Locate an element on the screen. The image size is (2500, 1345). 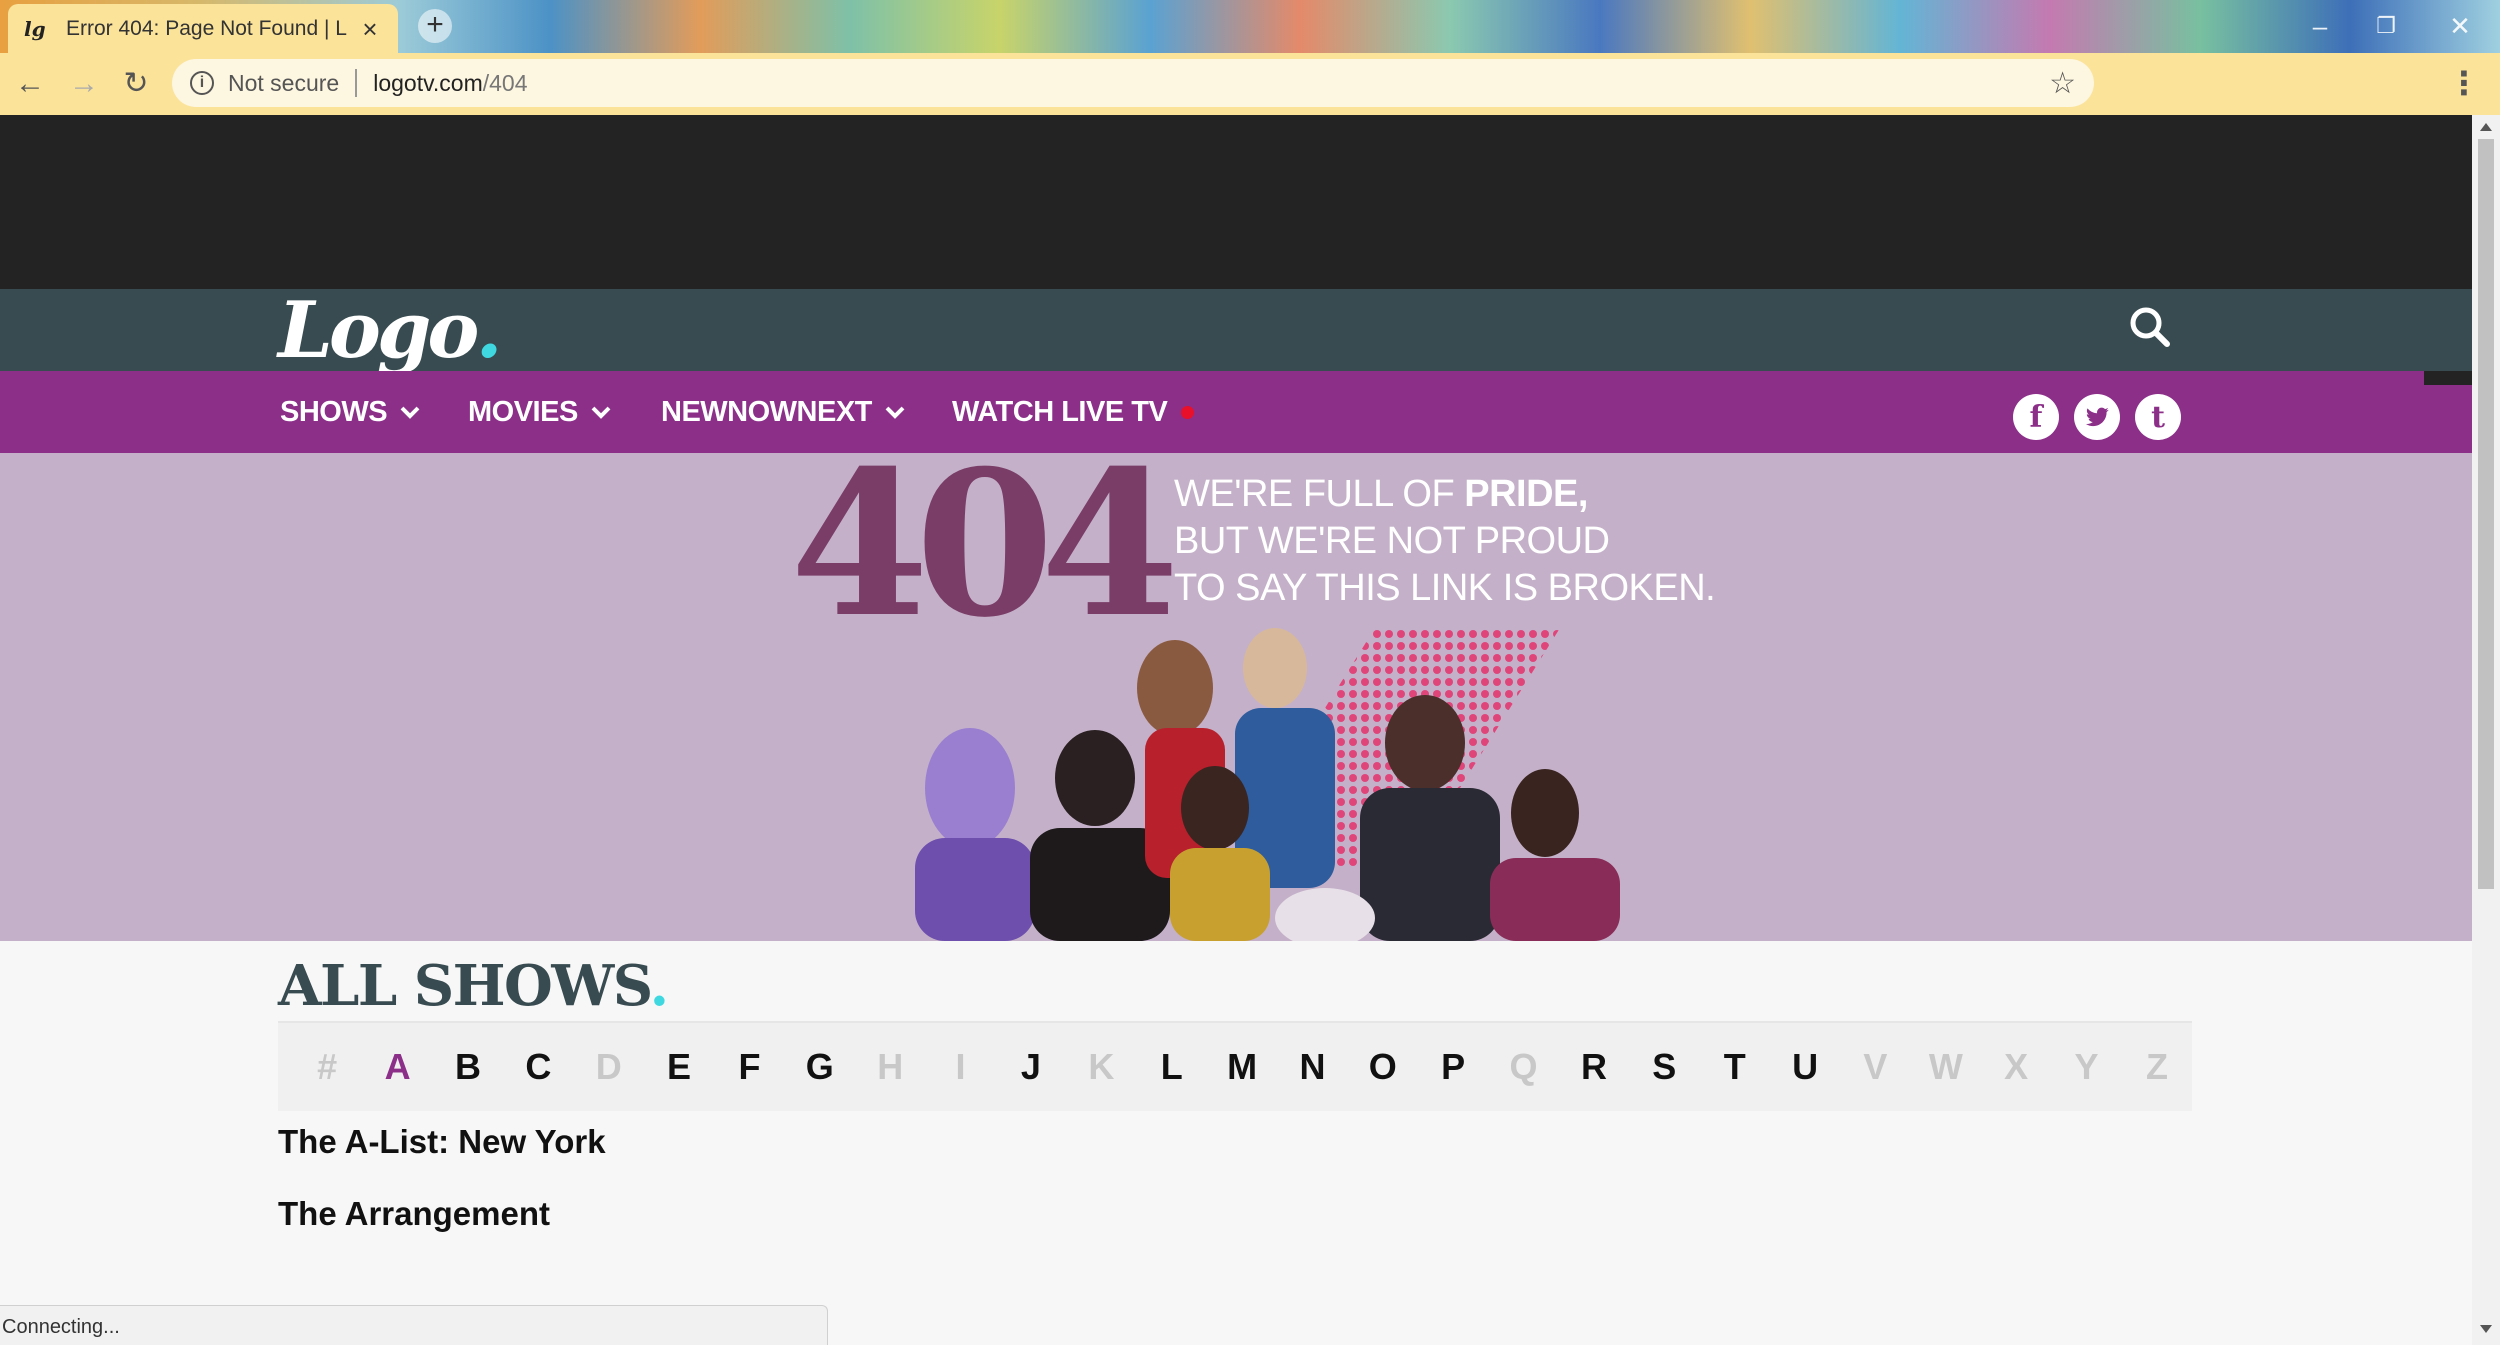
logo-favicon-icon: lg is located at coordinates (35, 28).